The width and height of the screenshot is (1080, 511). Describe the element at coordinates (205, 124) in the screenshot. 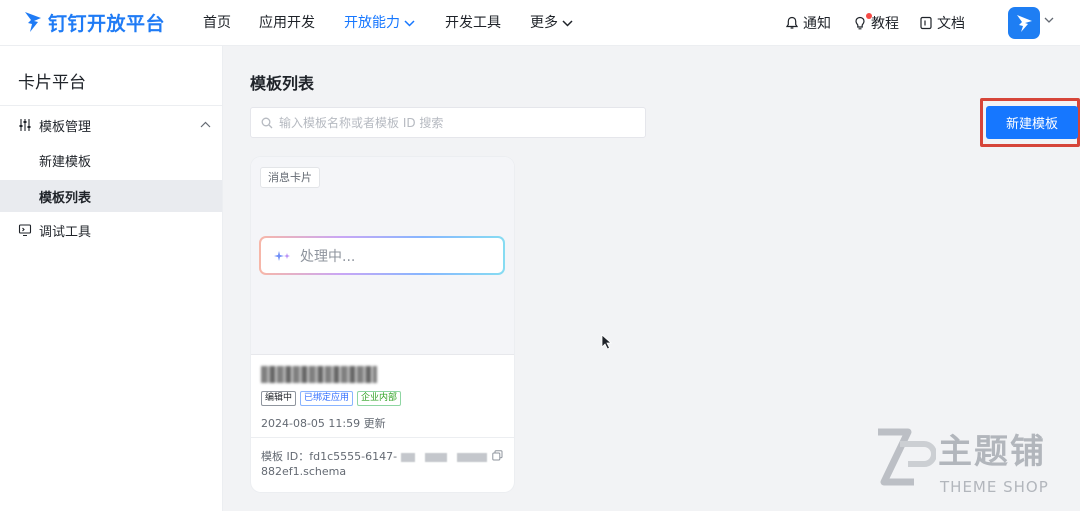

I see `chevron-up-icon` at that location.